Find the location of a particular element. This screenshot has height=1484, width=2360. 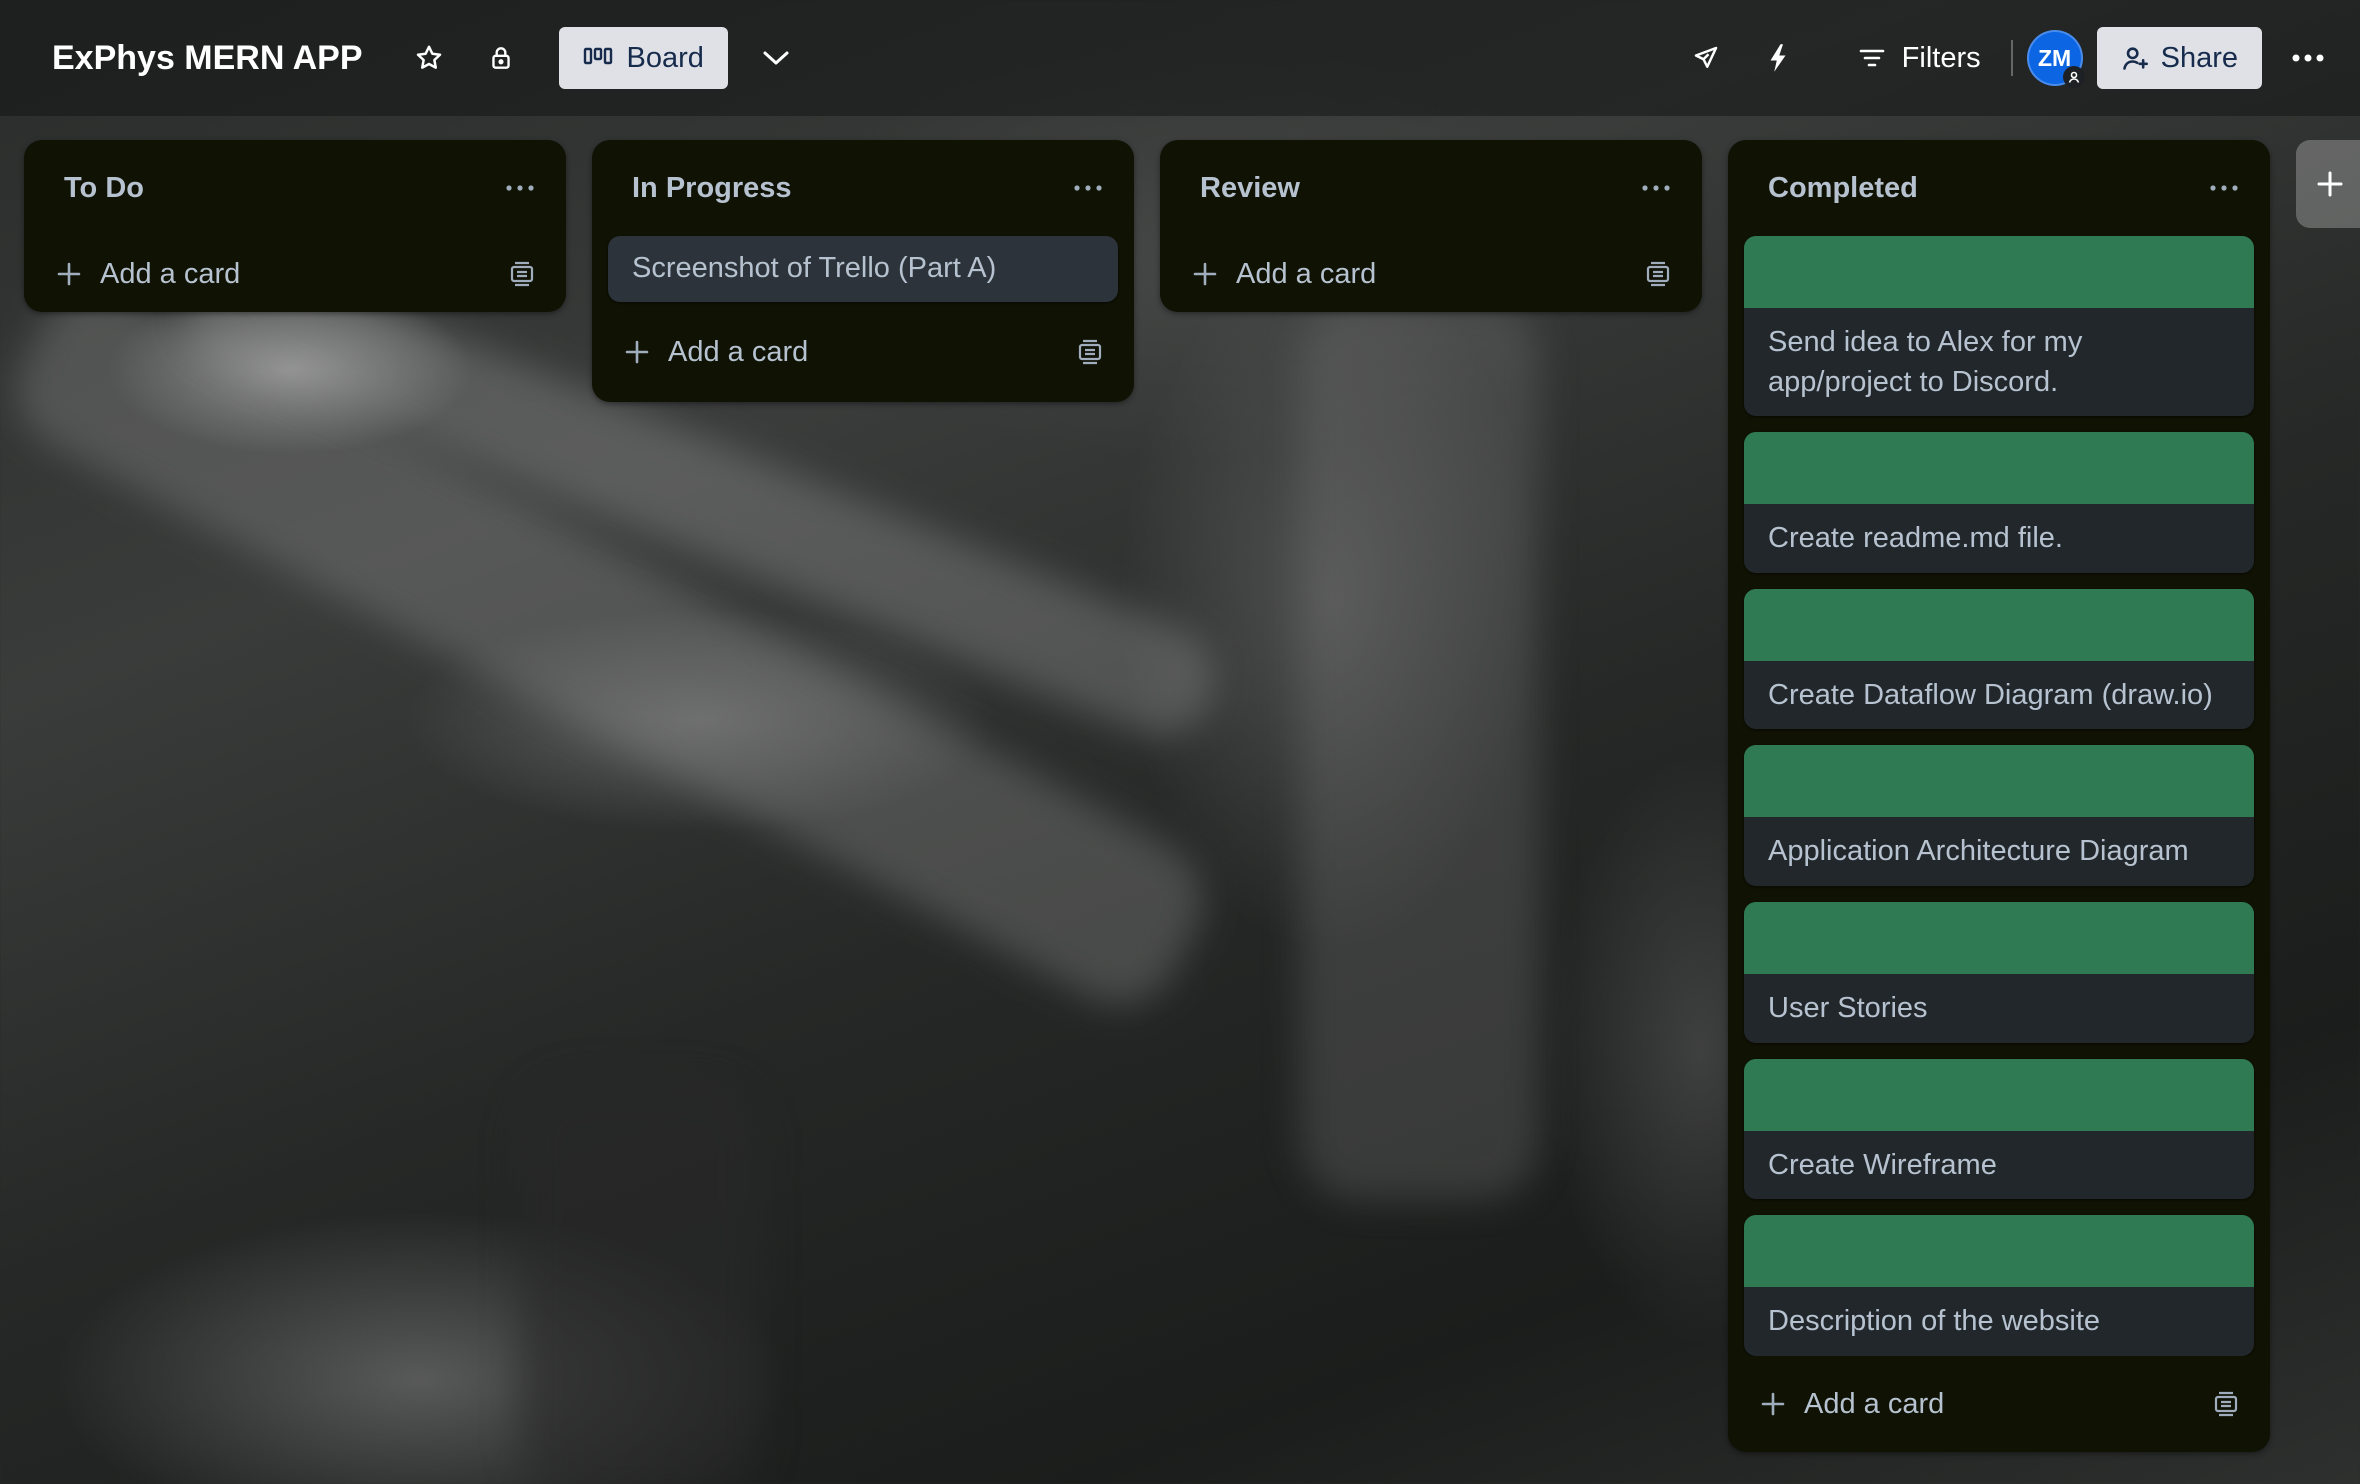

visibility-button is located at coordinates (501, 58).